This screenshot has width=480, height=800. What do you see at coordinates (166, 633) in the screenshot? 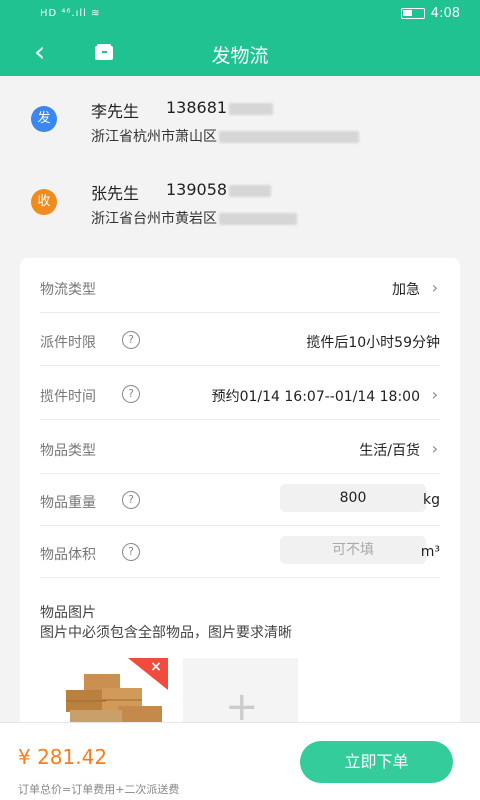
I see `photo-hint: 图片中必须包含全部物品，图片要求清晰` at bounding box center [166, 633].